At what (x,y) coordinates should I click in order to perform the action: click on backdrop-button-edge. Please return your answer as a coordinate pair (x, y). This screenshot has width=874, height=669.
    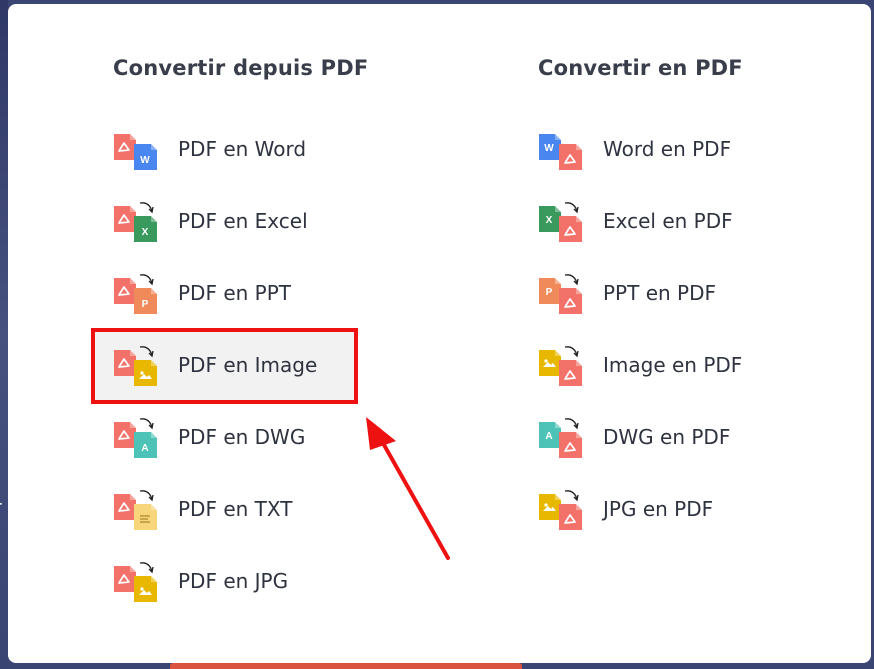
    Looking at the image, I should click on (346, 666).